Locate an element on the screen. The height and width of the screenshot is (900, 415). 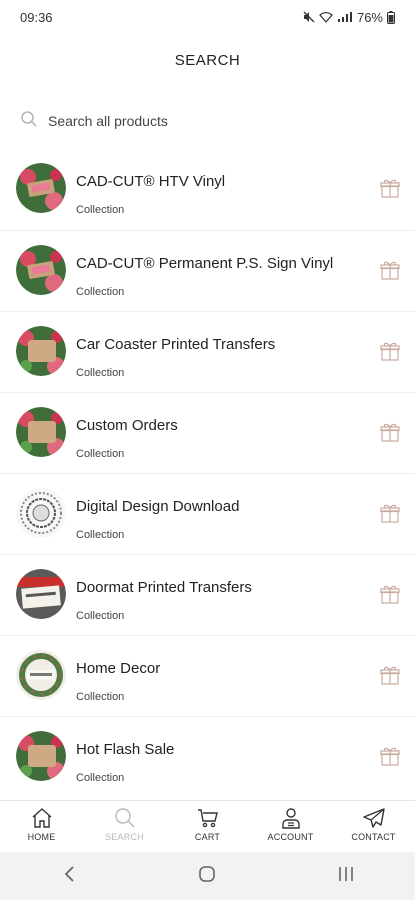
back-button is located at coordinates (69, 876).